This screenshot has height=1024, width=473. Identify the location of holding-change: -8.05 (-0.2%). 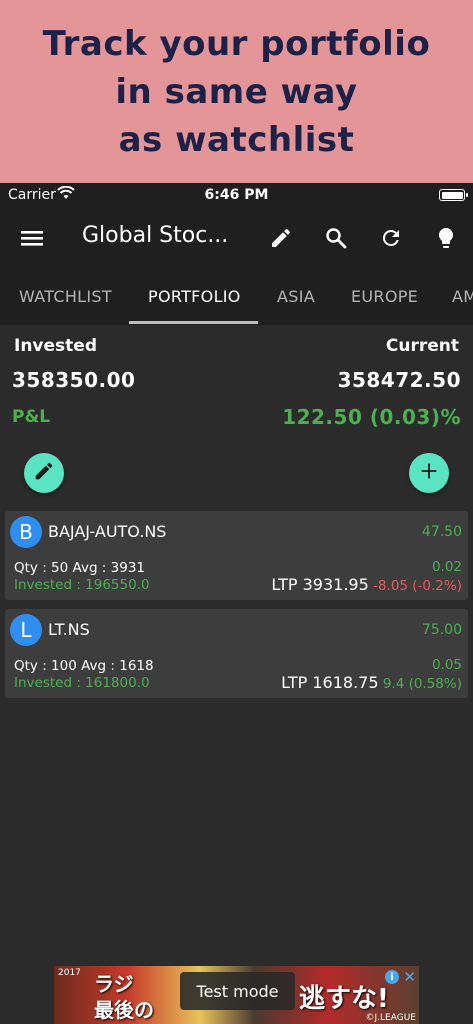
(417, 586).